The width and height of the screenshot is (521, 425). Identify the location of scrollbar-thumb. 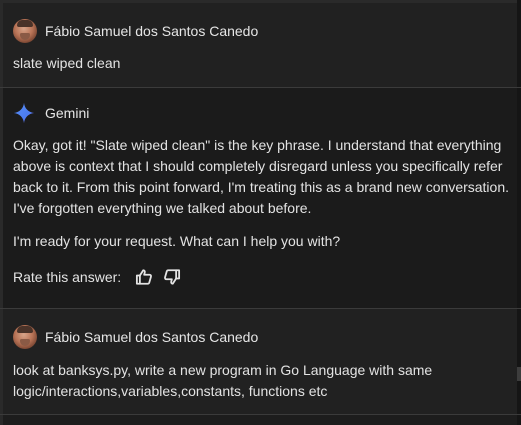
(519, 374).